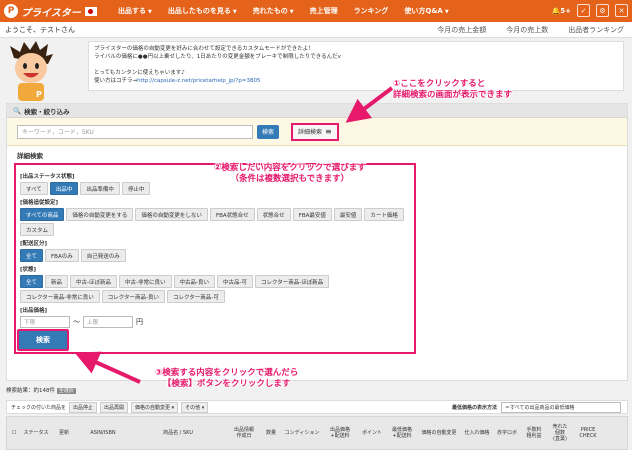  Describe the element at coordinates (371, 11) in the screenshot. I see `nav-ranking: ランキング` at that location.